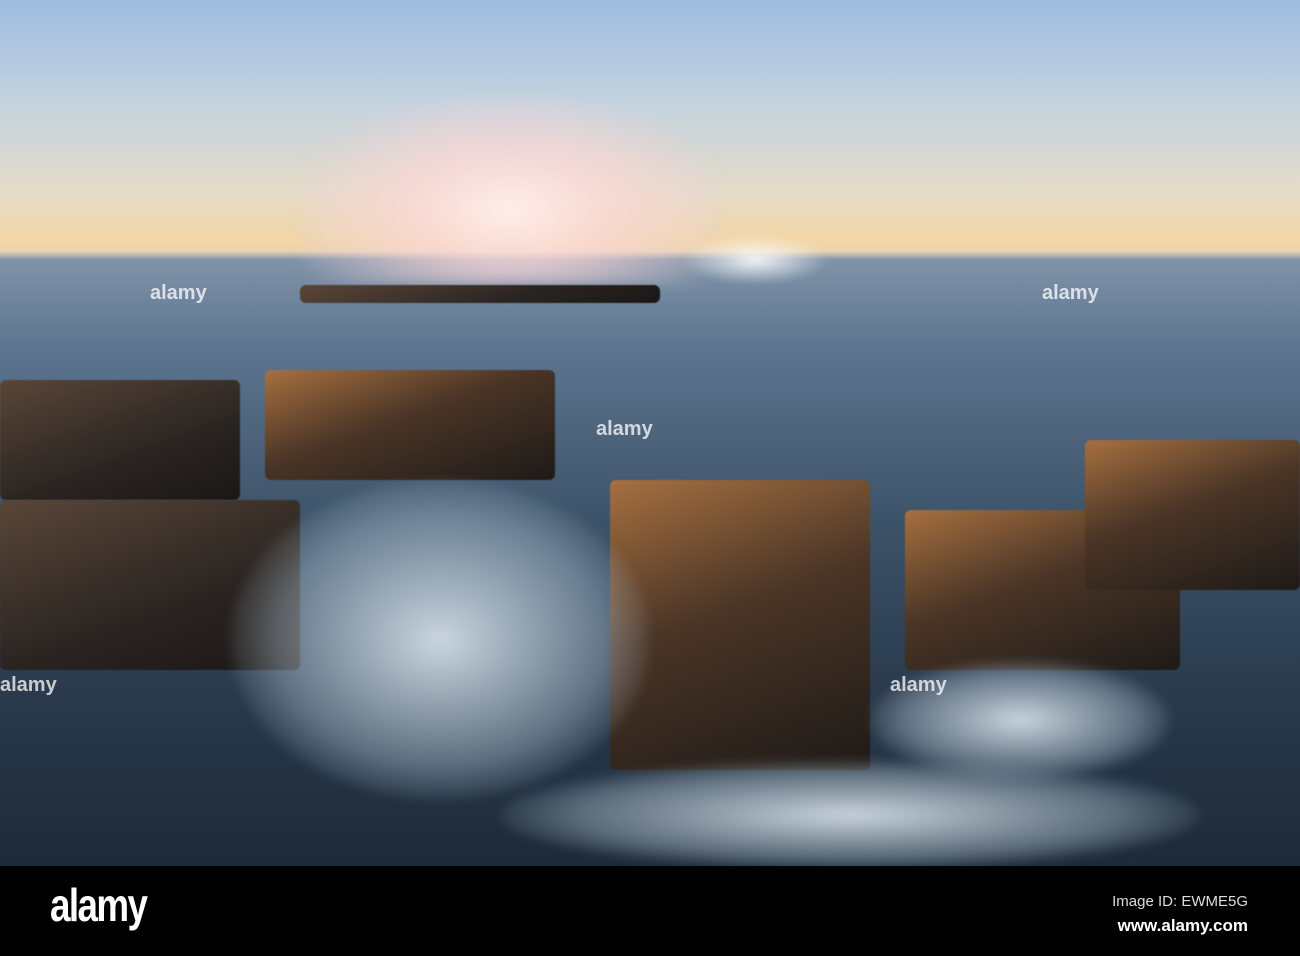 The width and height of the screenshot is (1300, 956). I want to click on rock-center-left, so click(410, 425).